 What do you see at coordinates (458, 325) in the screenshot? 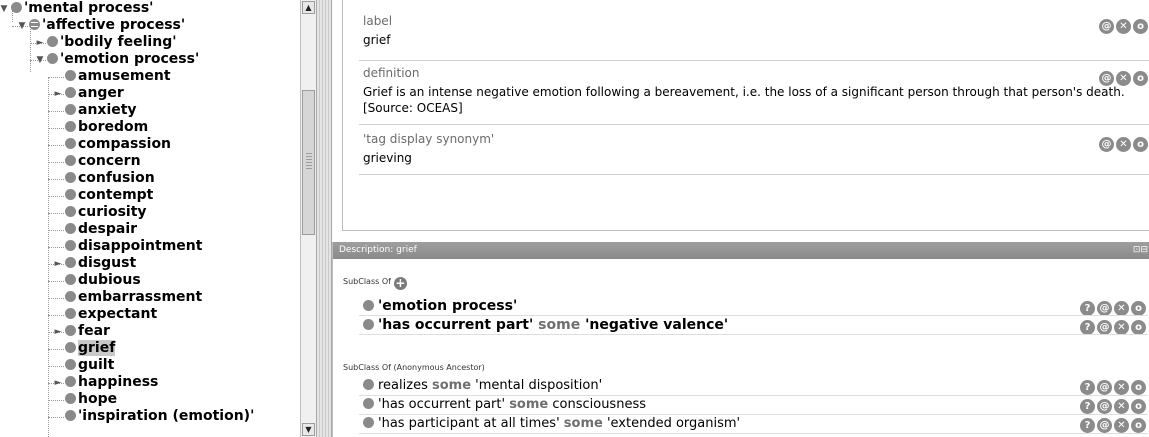
I see `axiom-text: 'has occurrent part'` at bounding box center [458, 325].